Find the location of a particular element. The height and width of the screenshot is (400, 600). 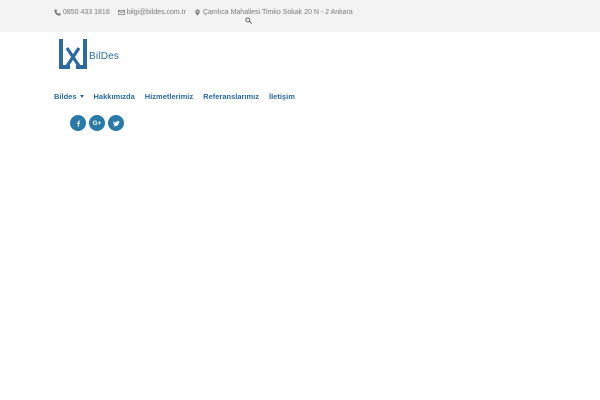

bildes-logo-mark is located at coordinates (73, 54).